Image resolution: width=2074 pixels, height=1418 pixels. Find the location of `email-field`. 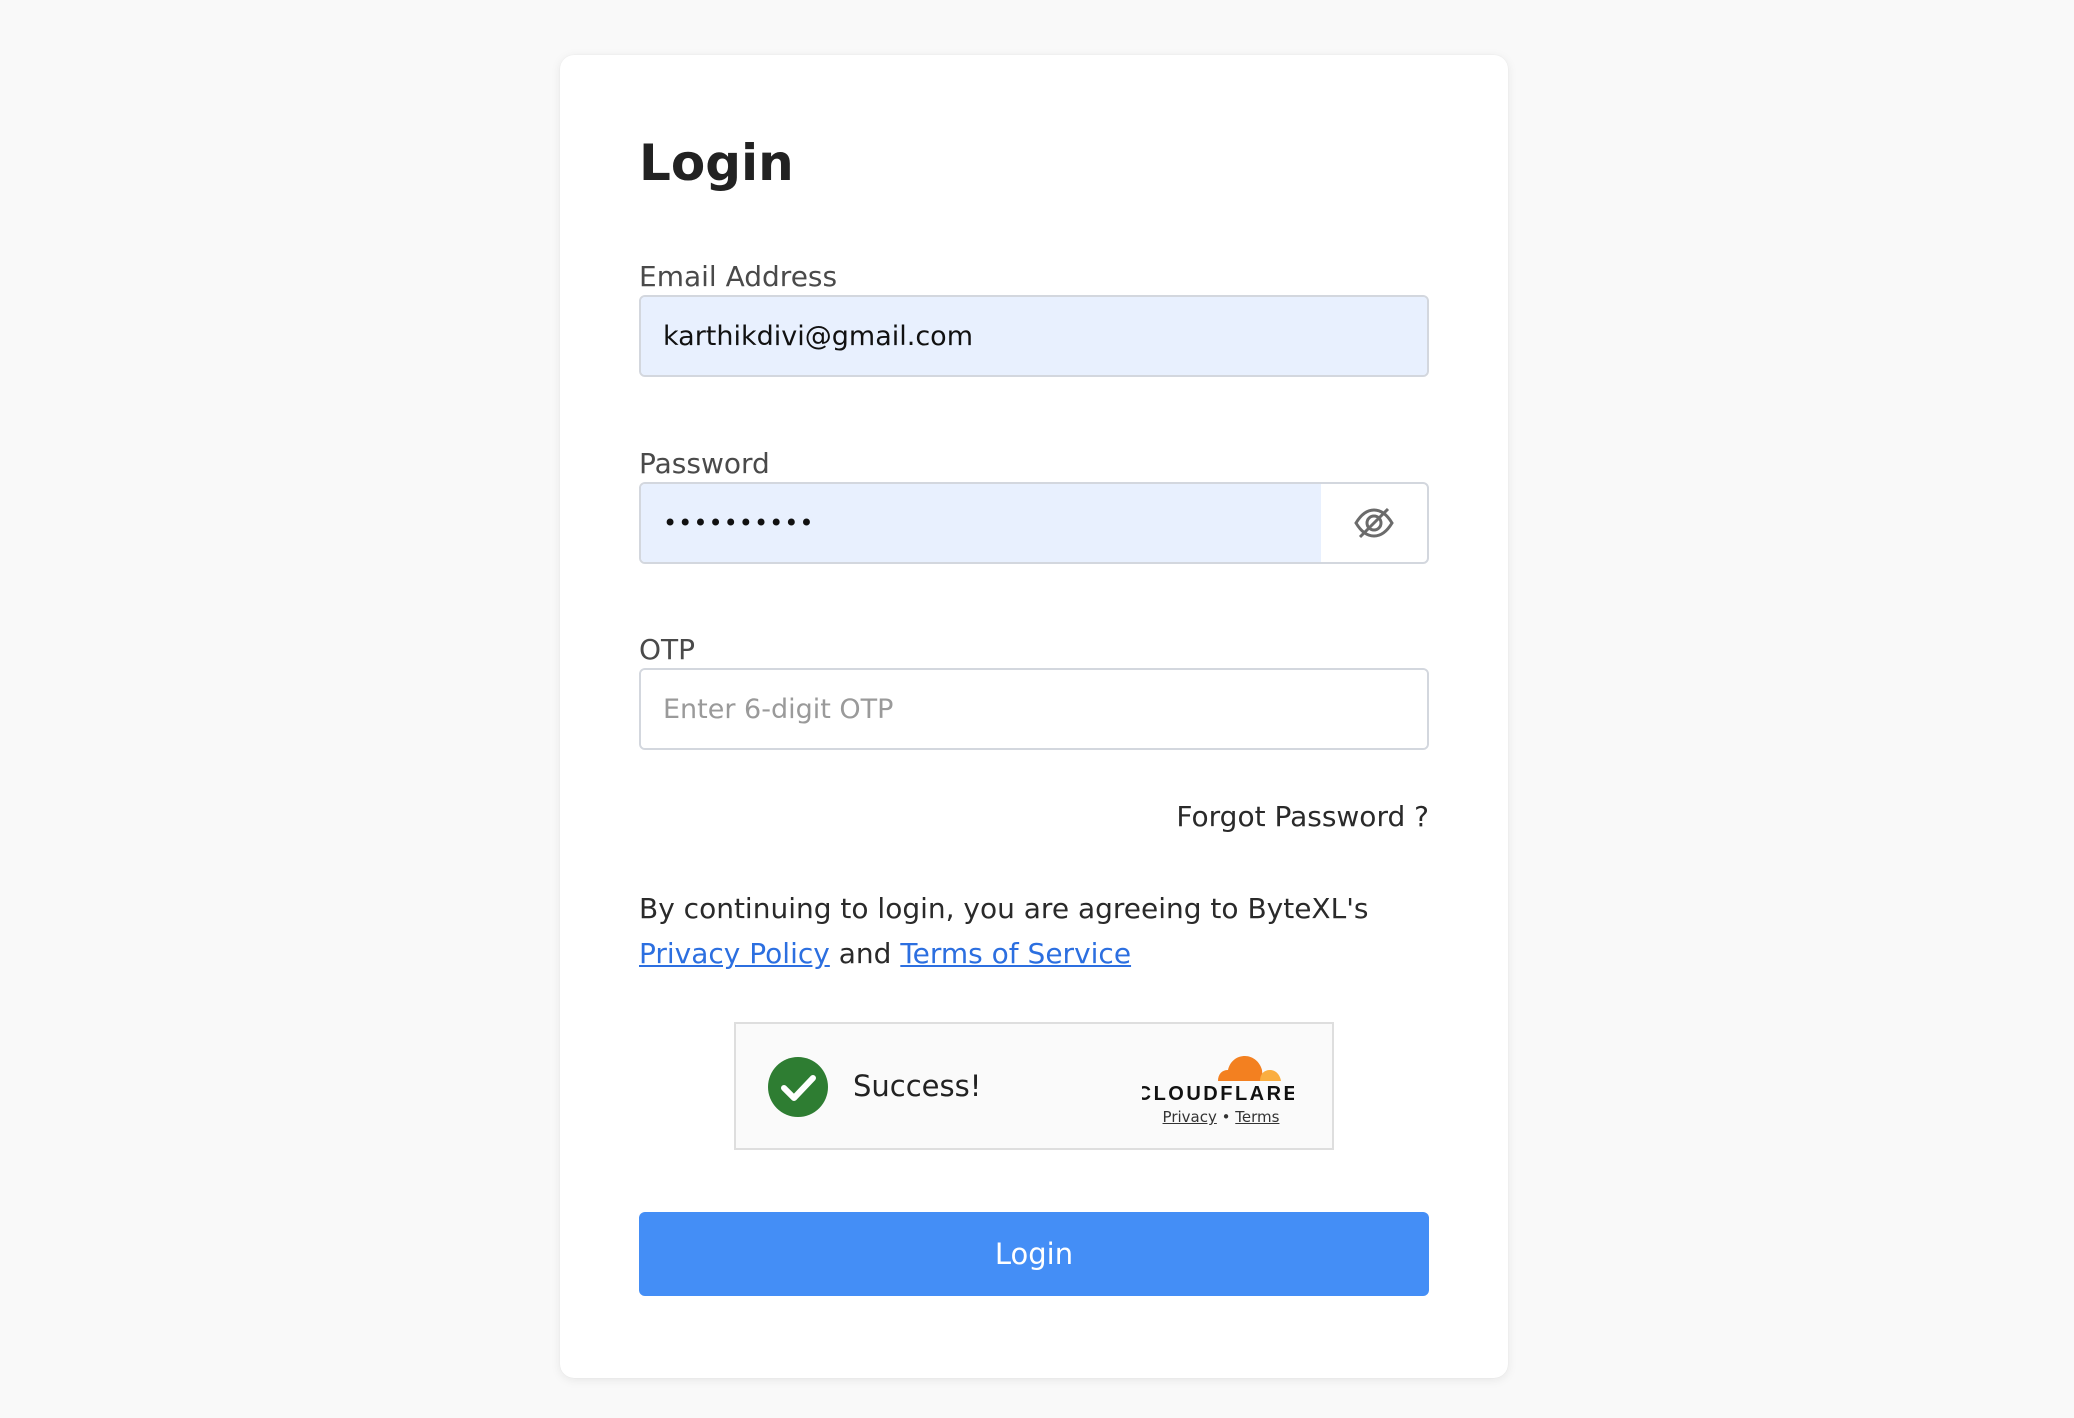

email-field is located at coordinates (1034, 336).